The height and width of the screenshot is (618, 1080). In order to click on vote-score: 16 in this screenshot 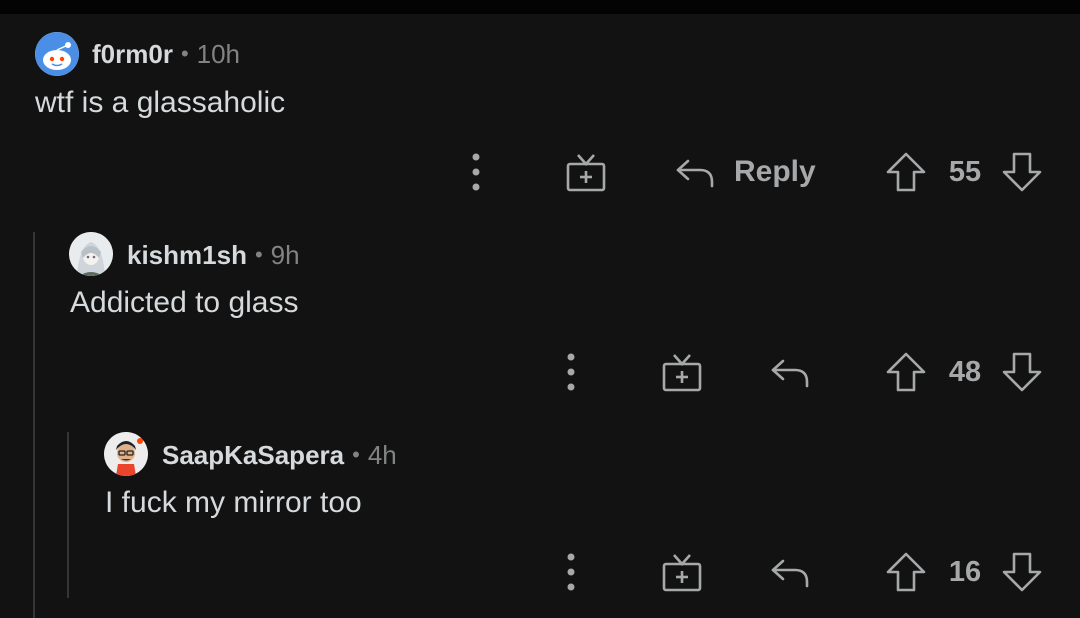, I will do `click(965, 572)`.